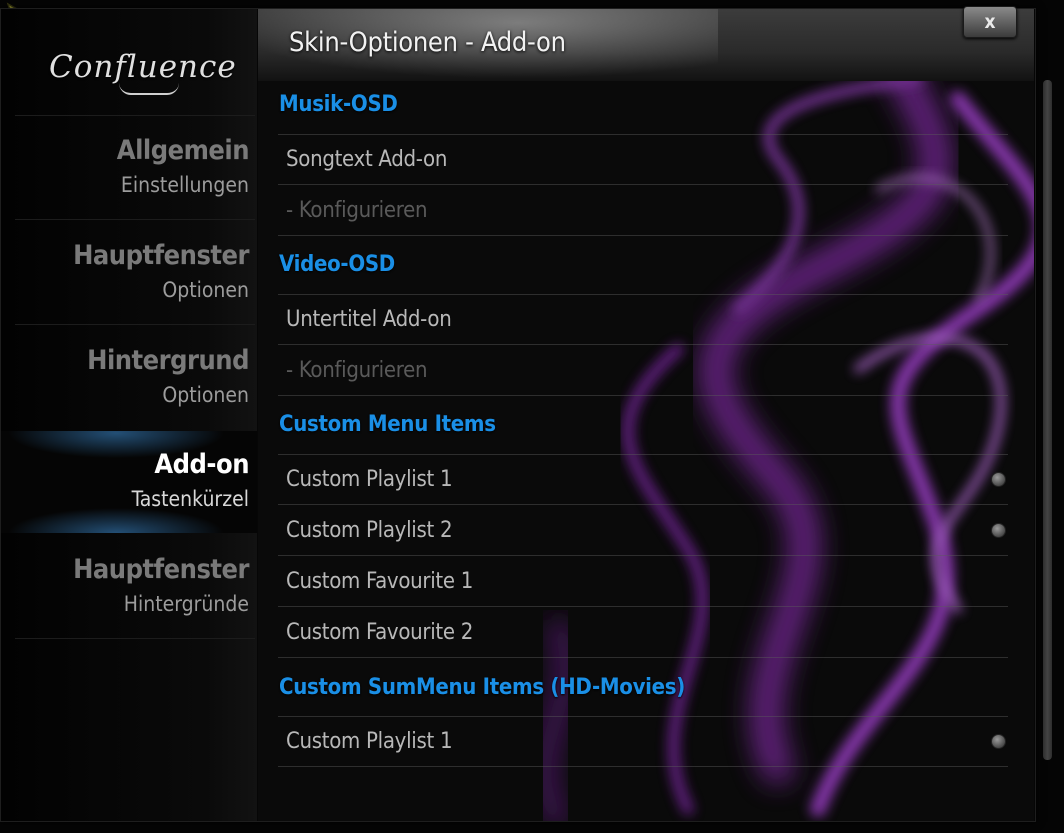  I want to click on section-header-custom-submenu-items: Custom SumMenu Items (HD-Movies), so click(482, 687).